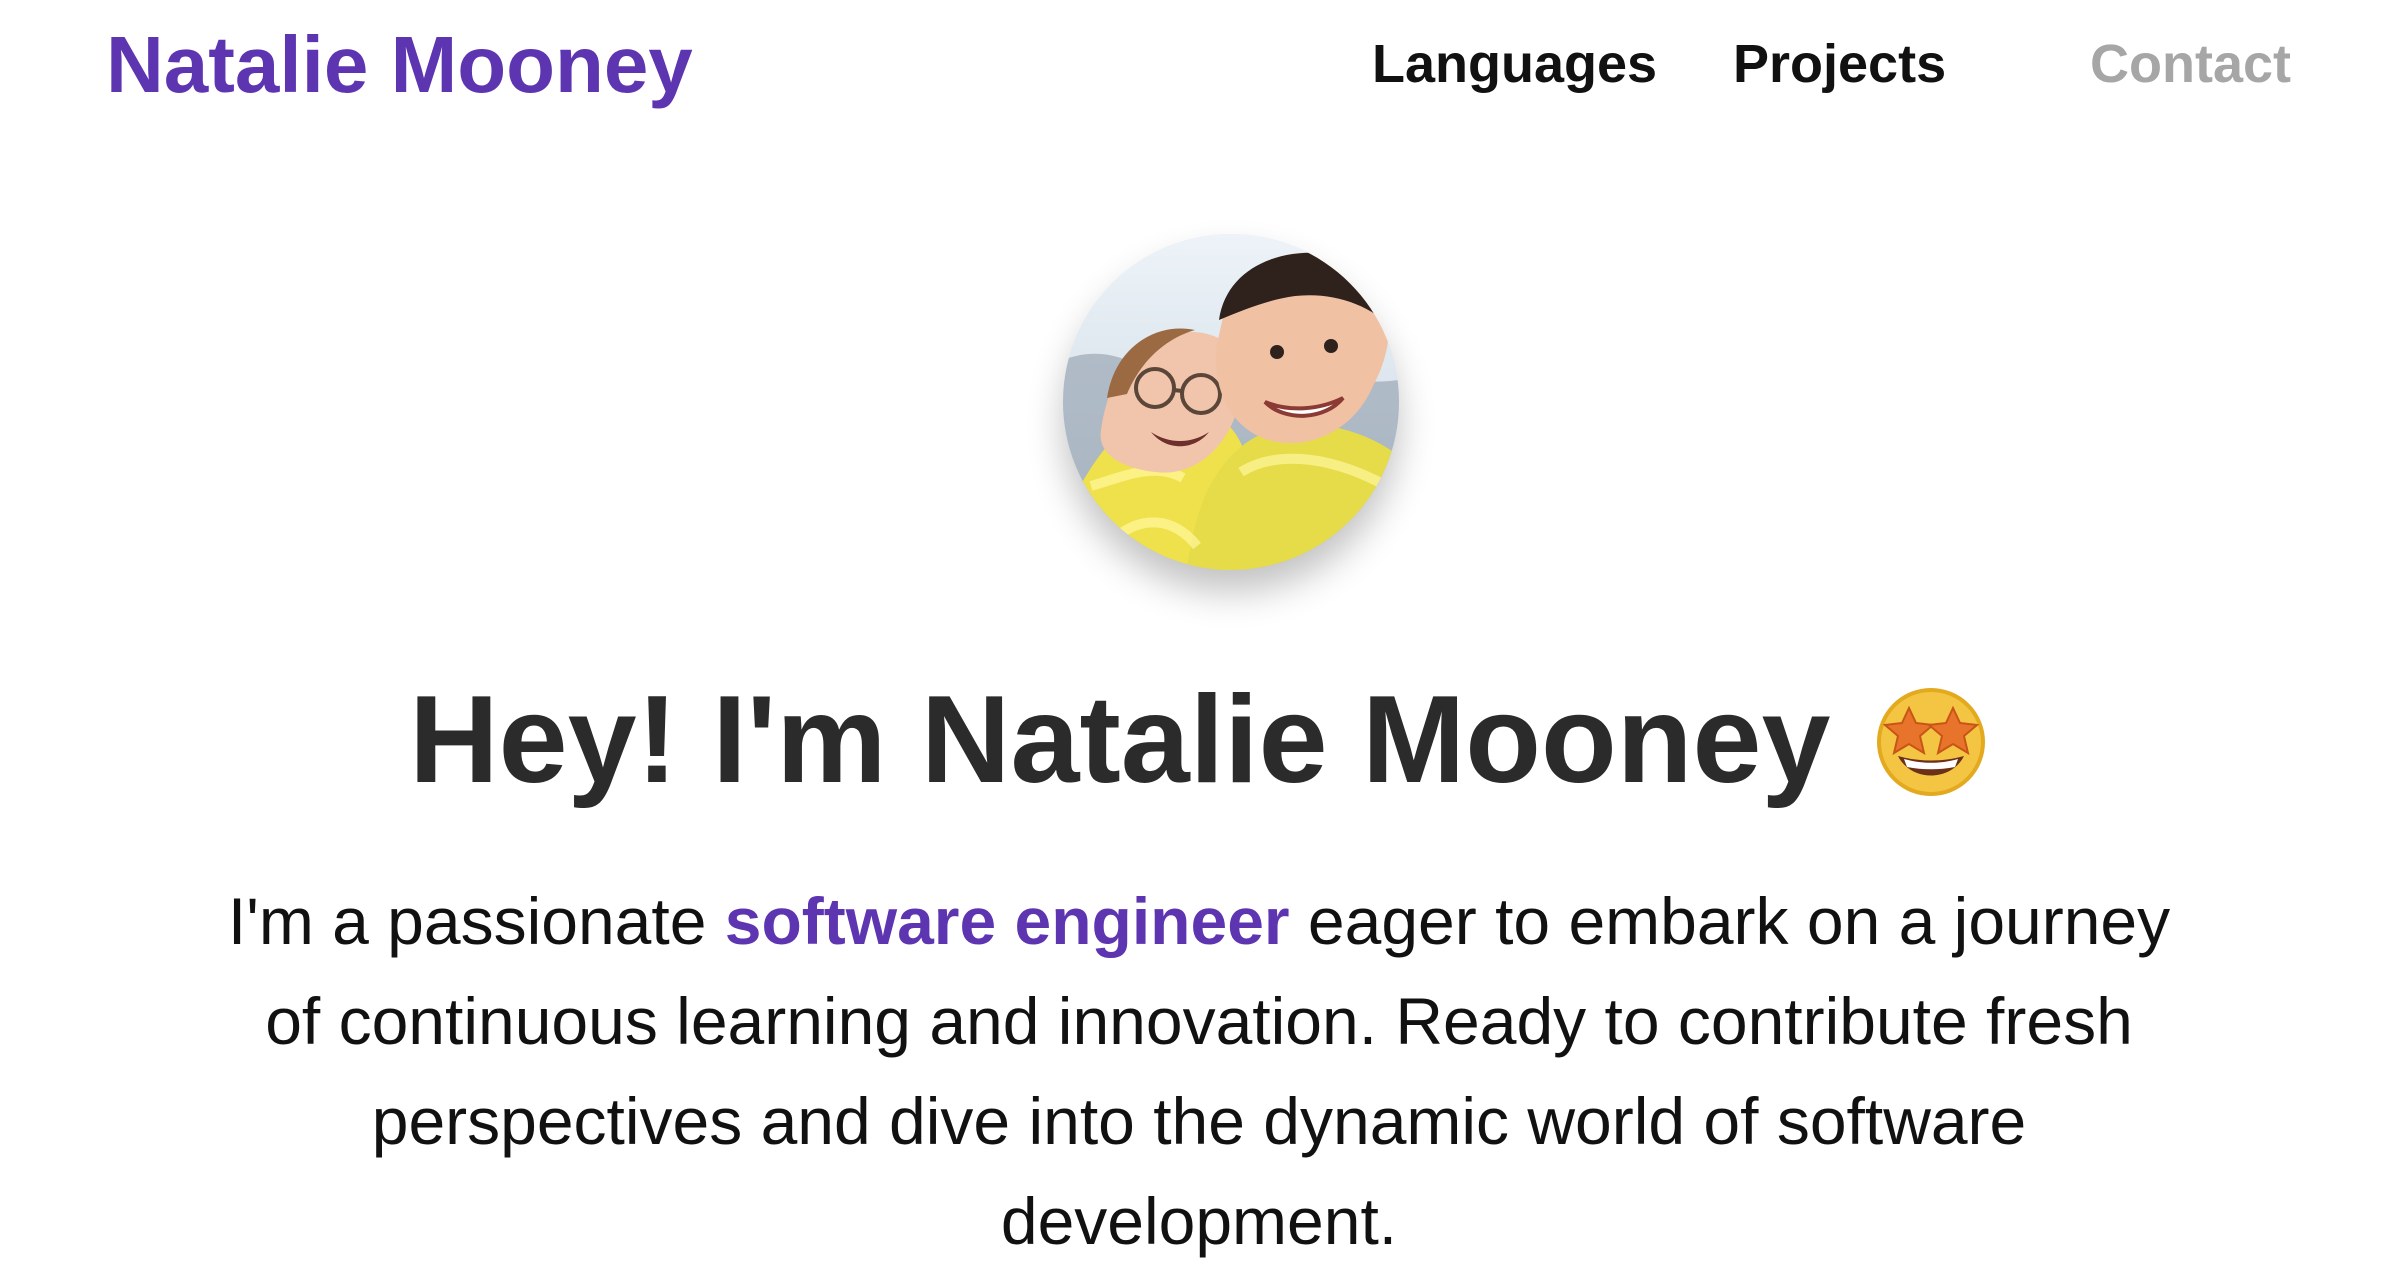 The image size is (2398, 1282). I want to click on profile-avatar, so click(1231, 402).